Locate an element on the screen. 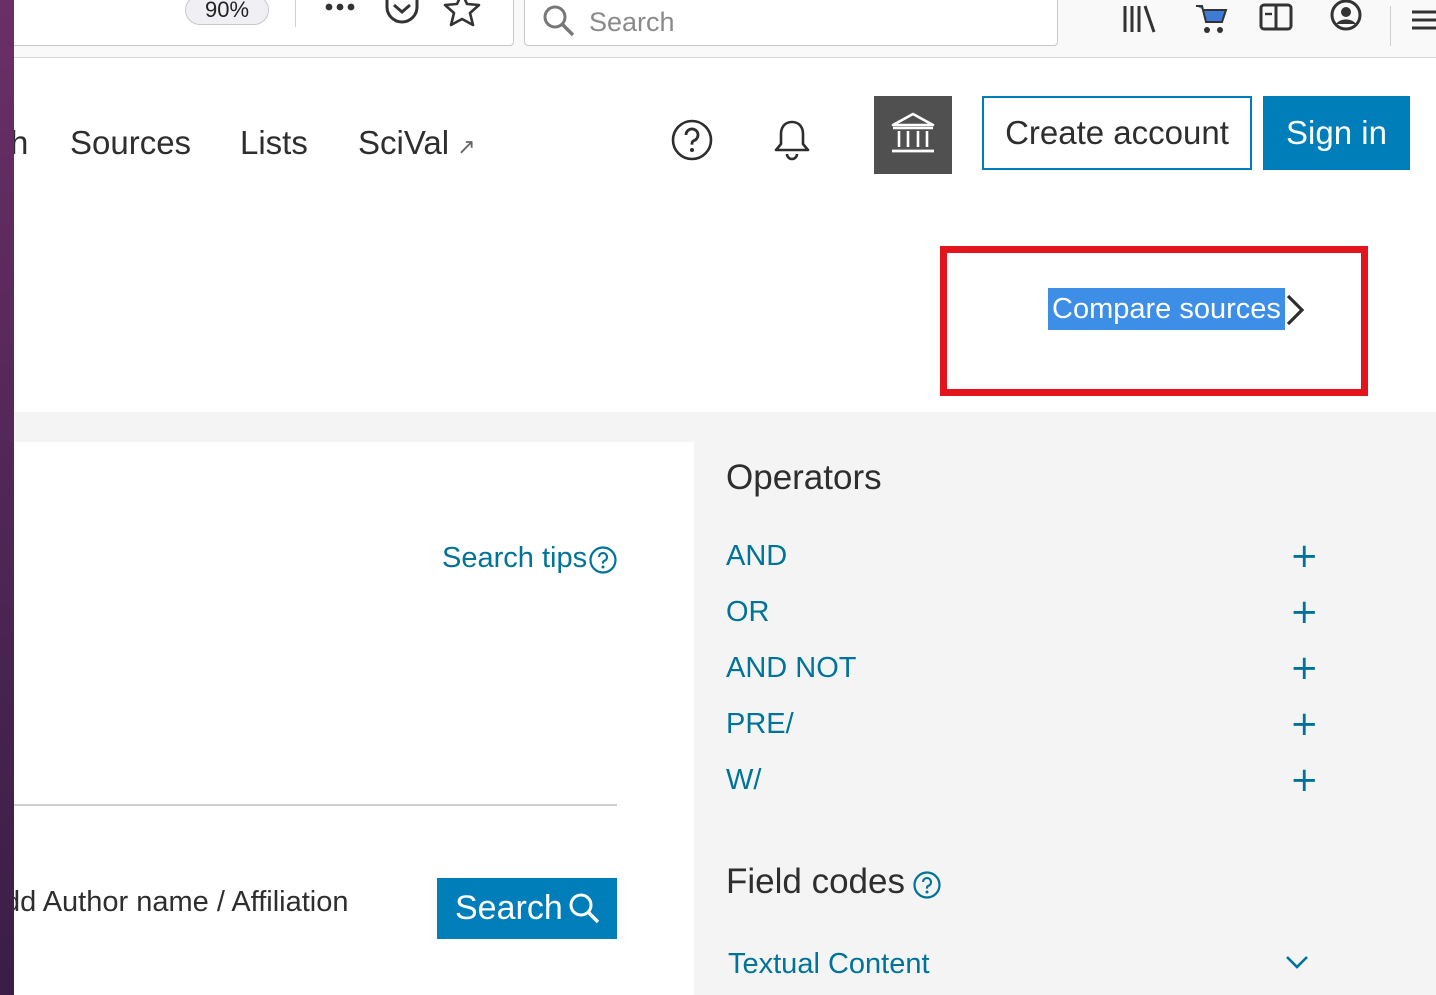 The height and width of the screenshot is (995, 1436). pocket-icon is located at coordinates (402, 16).